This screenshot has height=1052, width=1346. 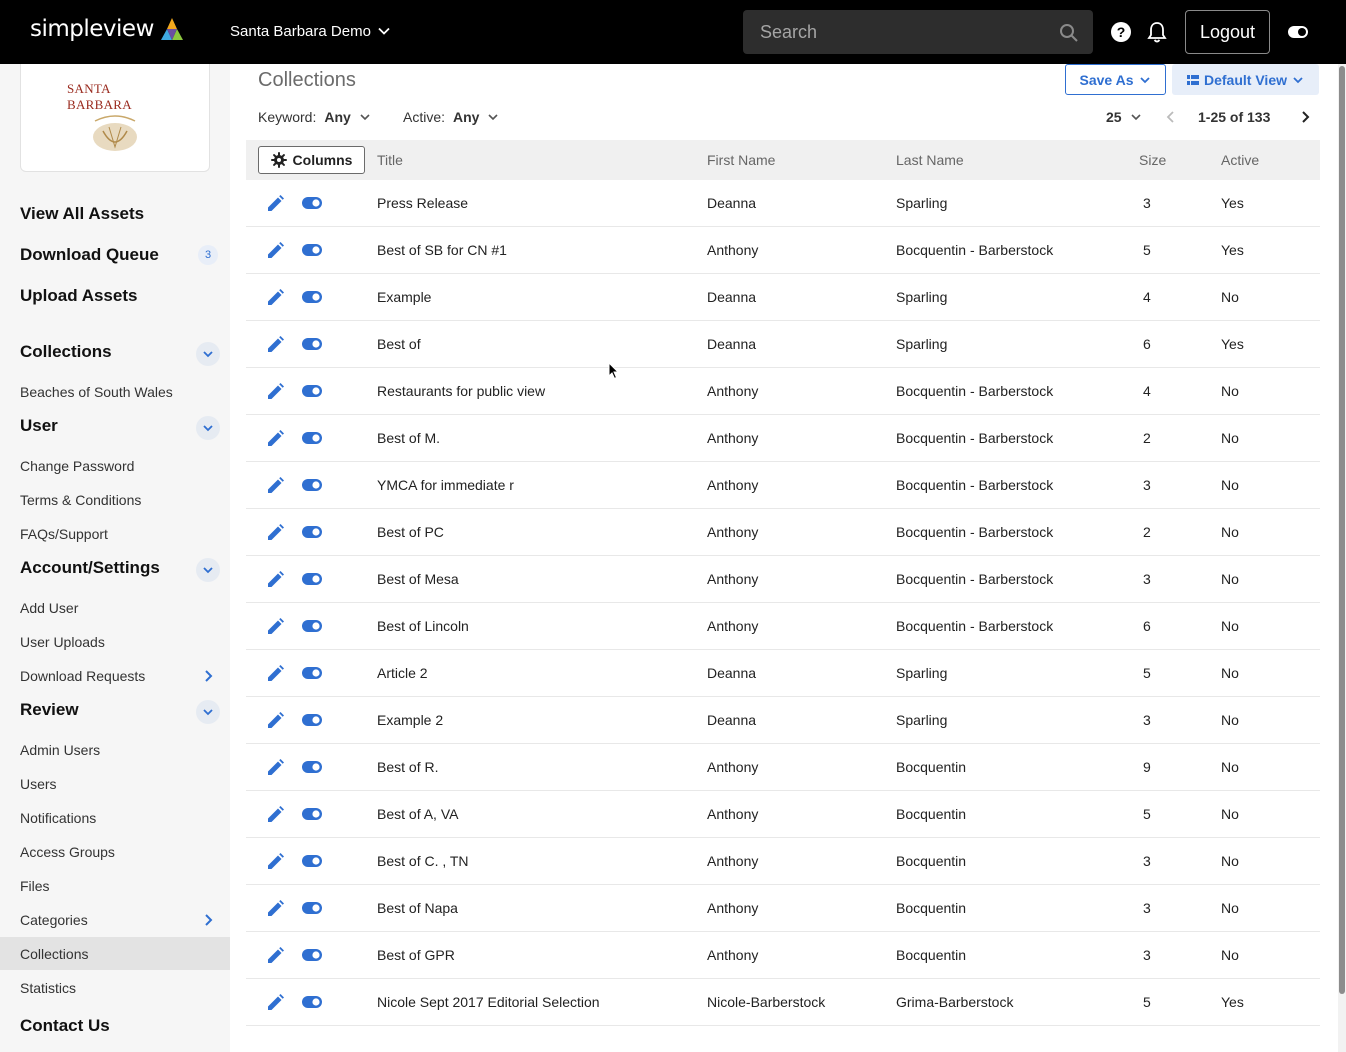 What do you see at coordinates (58, 818) in the screenshot?
I see `nav-notifications: Notifications` at bounding box center [58, 818].